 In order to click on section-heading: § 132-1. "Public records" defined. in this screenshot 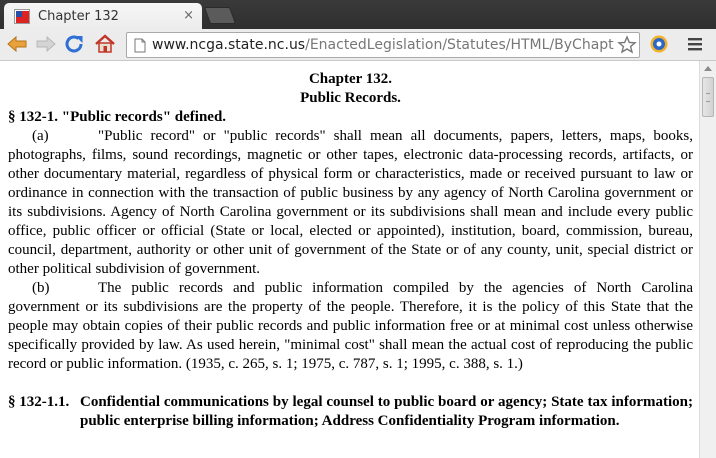, I will do `click(117, 117)`.